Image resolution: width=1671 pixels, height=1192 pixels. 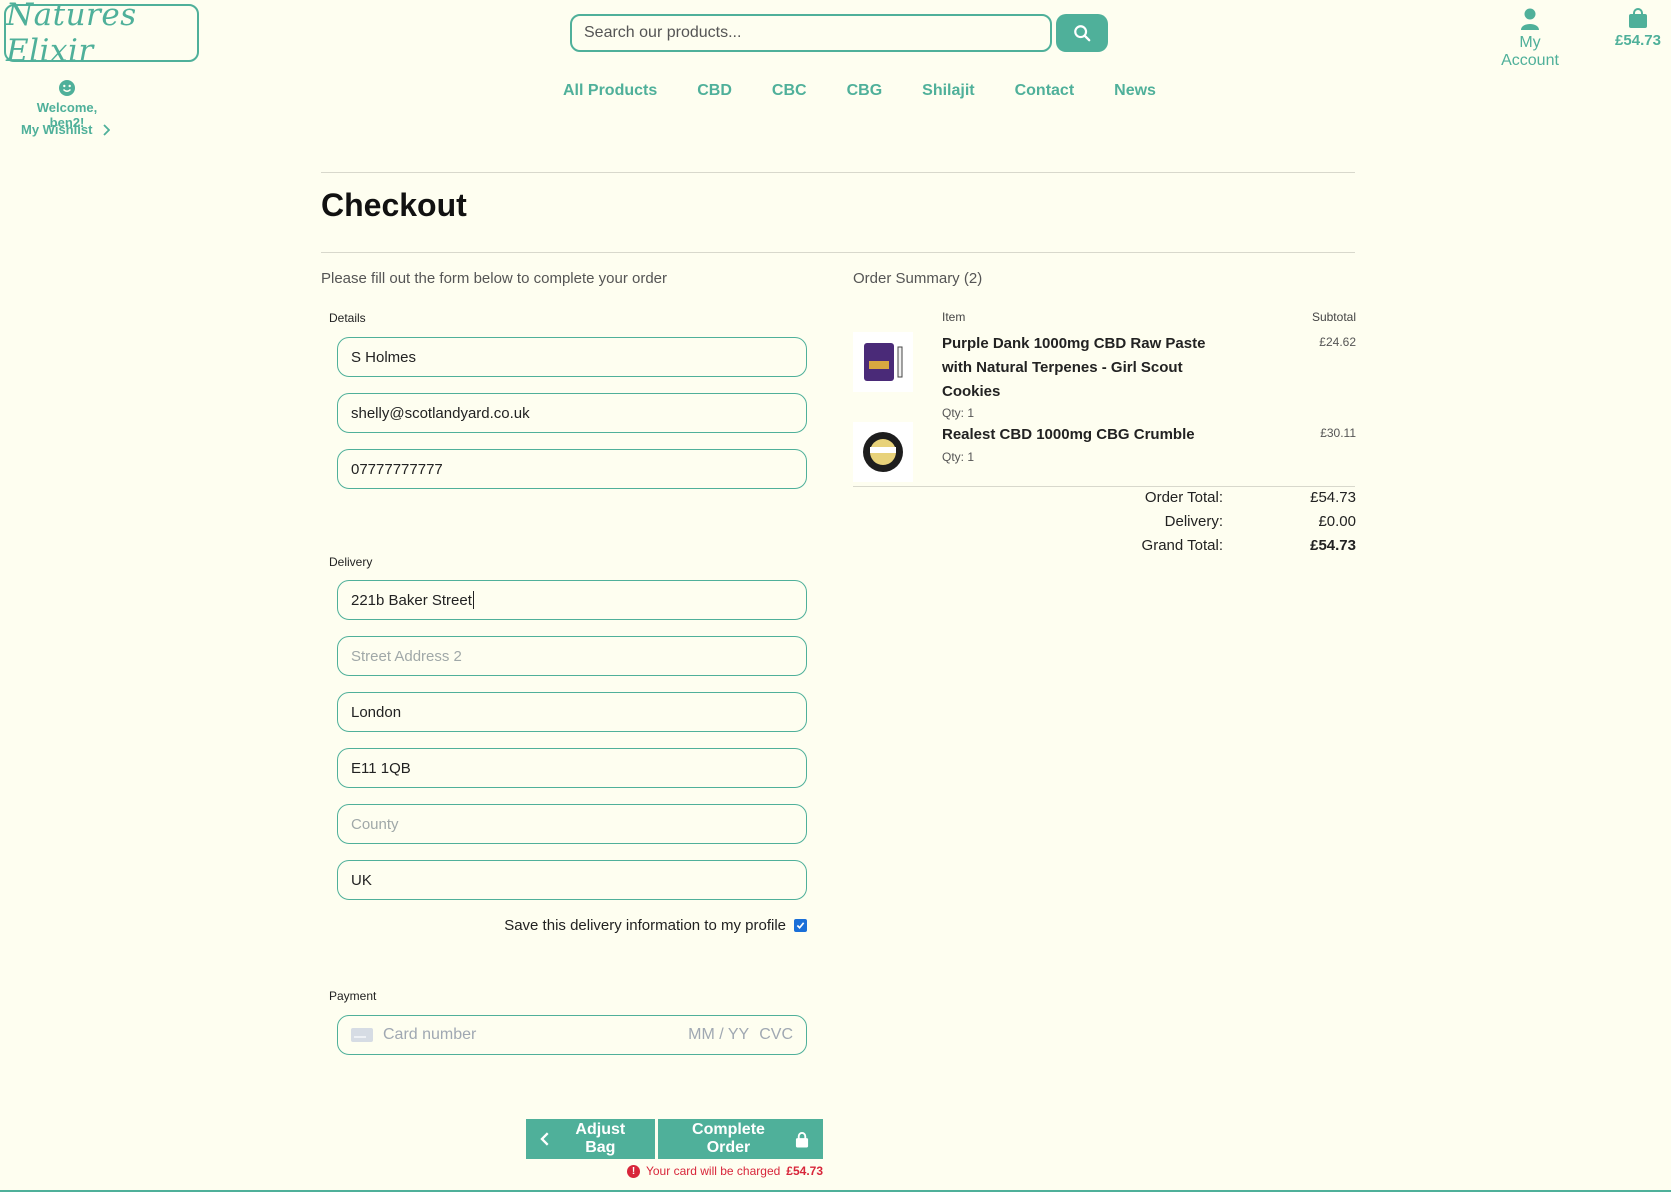 What do you see at coordinates (1333, 545) in the screenshot?
I see `grand-total-value: £54.73` at bounding box center [1333, 545].